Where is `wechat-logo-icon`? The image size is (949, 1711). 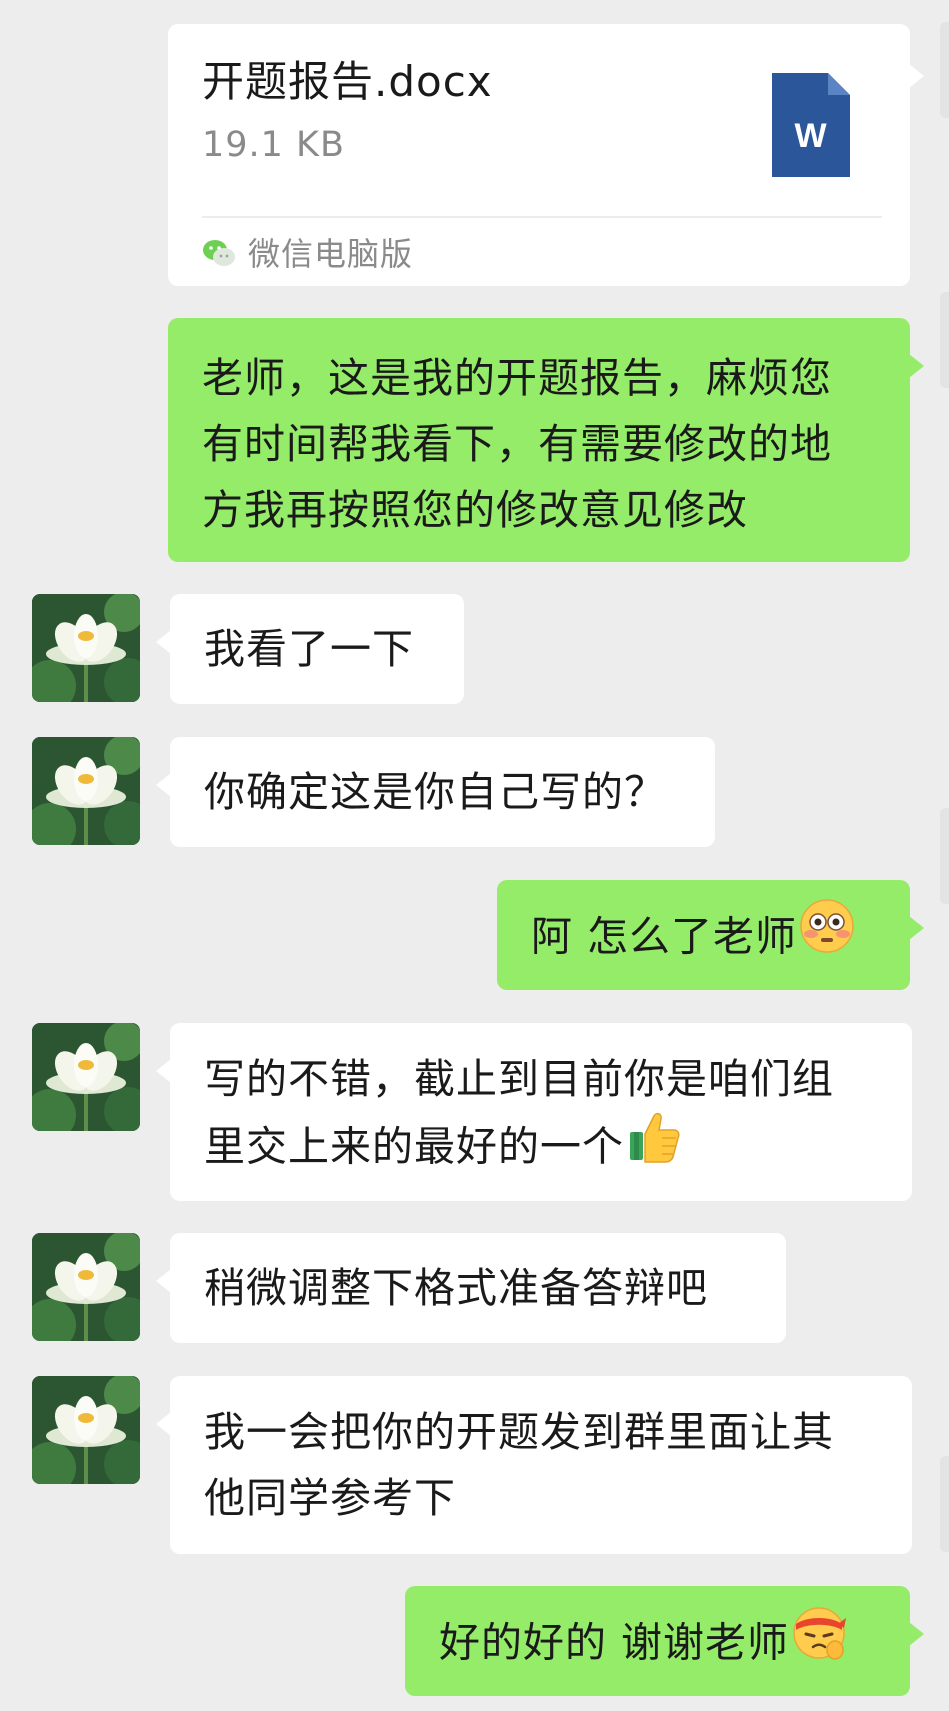 wechat-logo-icon is located at coordinates (219, 254).